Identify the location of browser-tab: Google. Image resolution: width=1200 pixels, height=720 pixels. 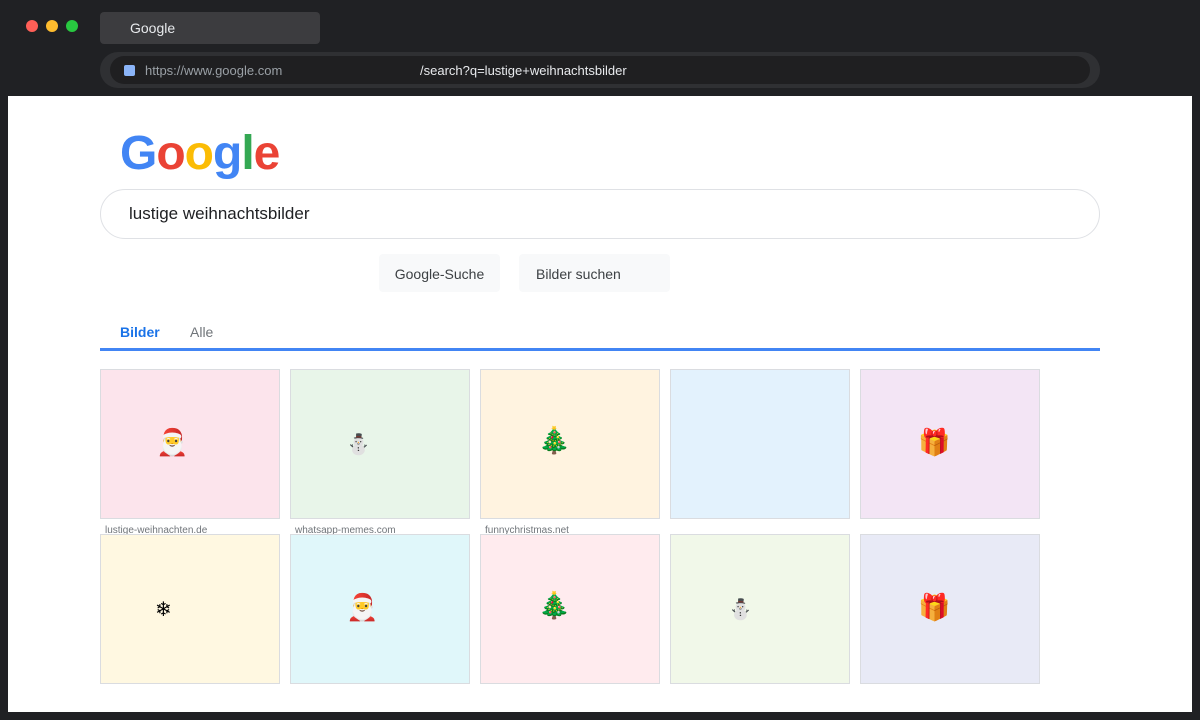
(210, 28).